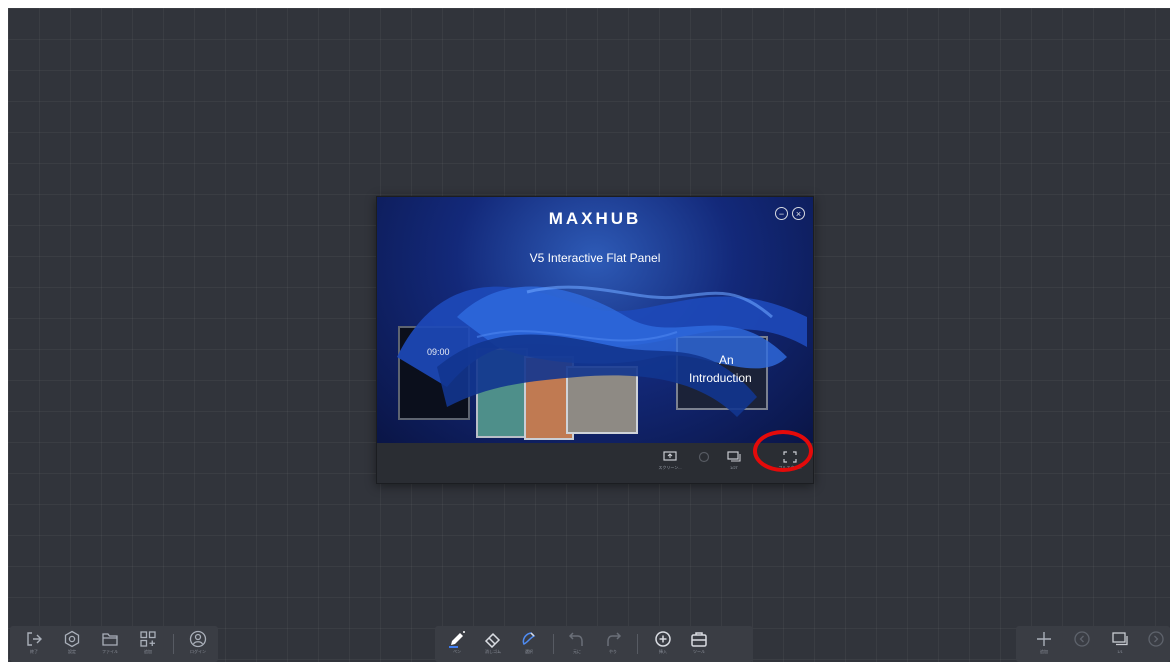  I want to click on apps-button: 追加, so click(148, 642).